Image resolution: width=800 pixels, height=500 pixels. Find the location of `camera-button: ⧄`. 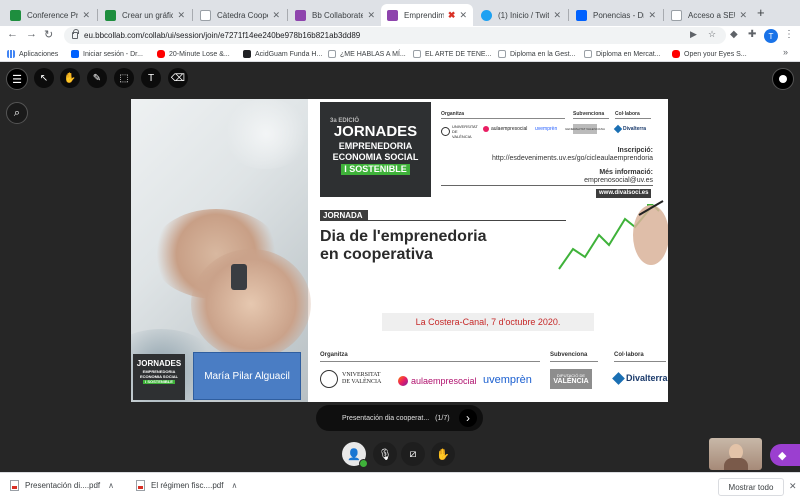

camera-button: ⧄ is located at coordinates (413, 454).